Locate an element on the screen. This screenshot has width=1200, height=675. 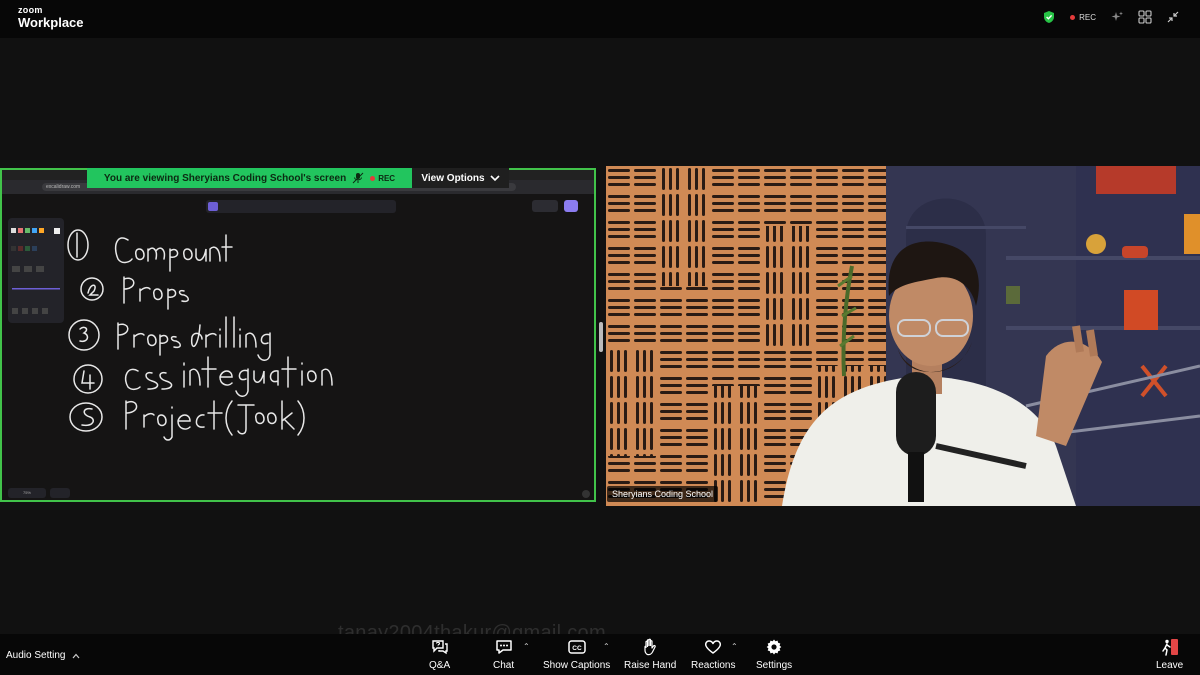
excalidraw-zoom: 75% is located at coordinates (27, 493).